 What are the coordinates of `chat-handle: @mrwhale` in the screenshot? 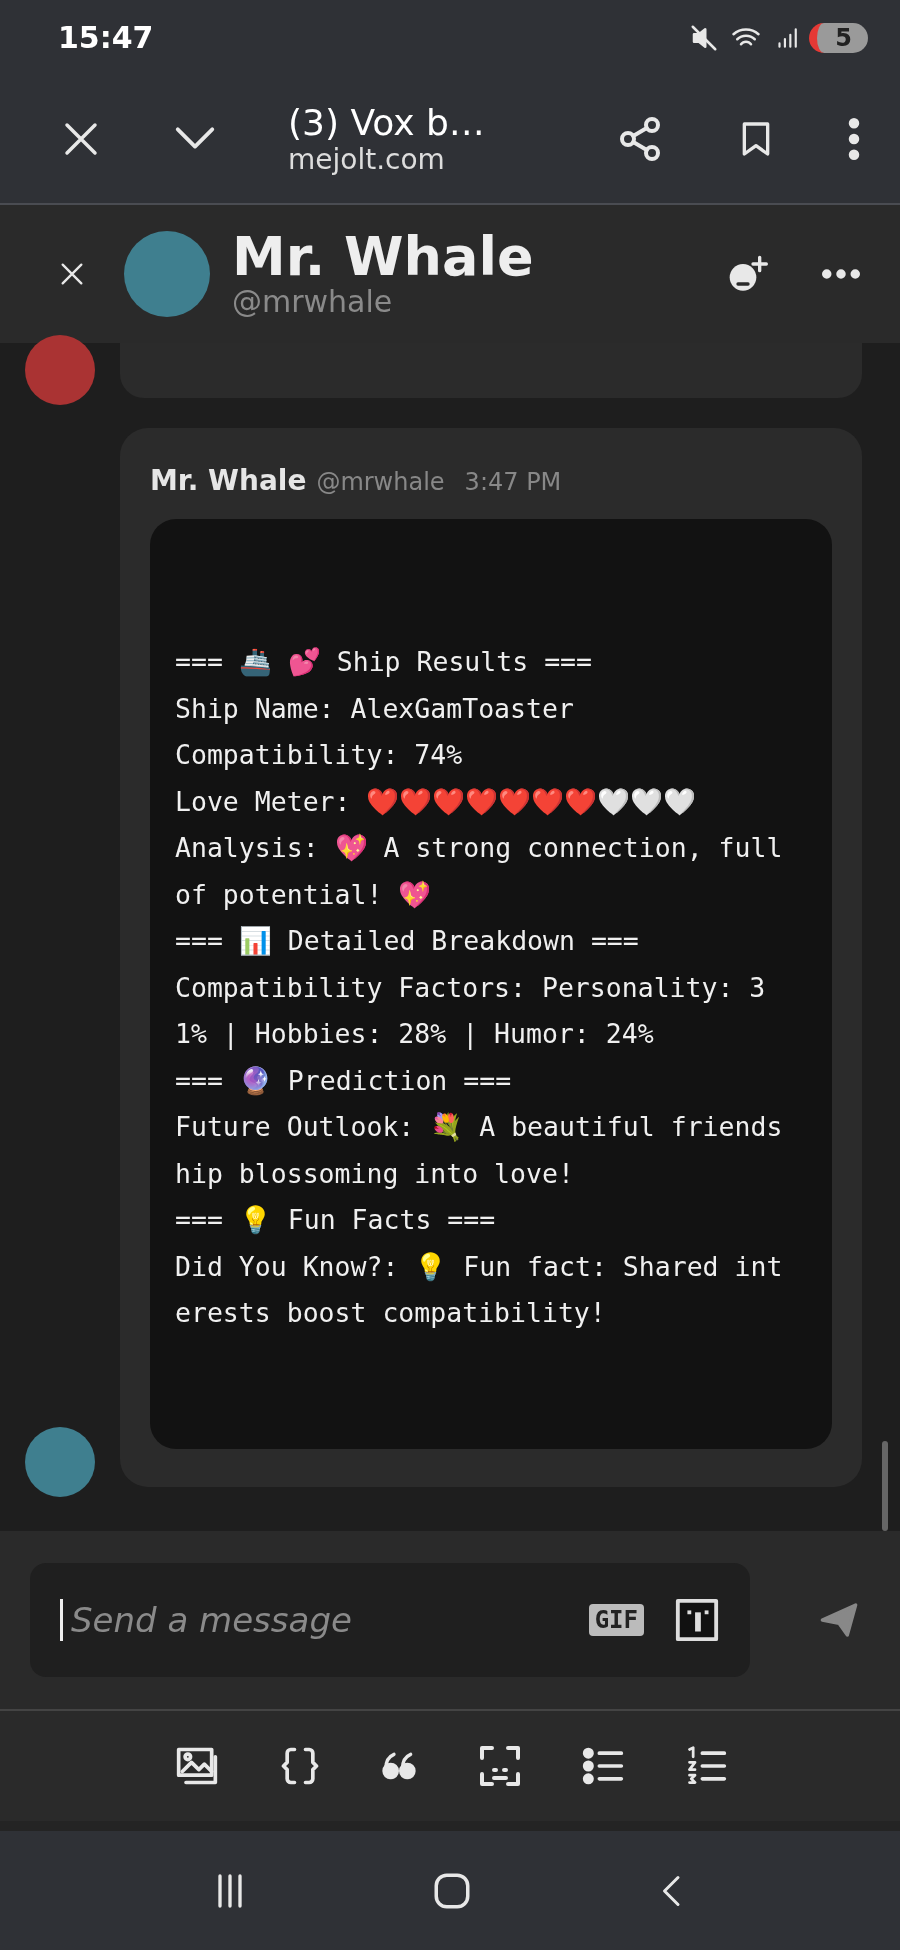 It's located at (313, 301).